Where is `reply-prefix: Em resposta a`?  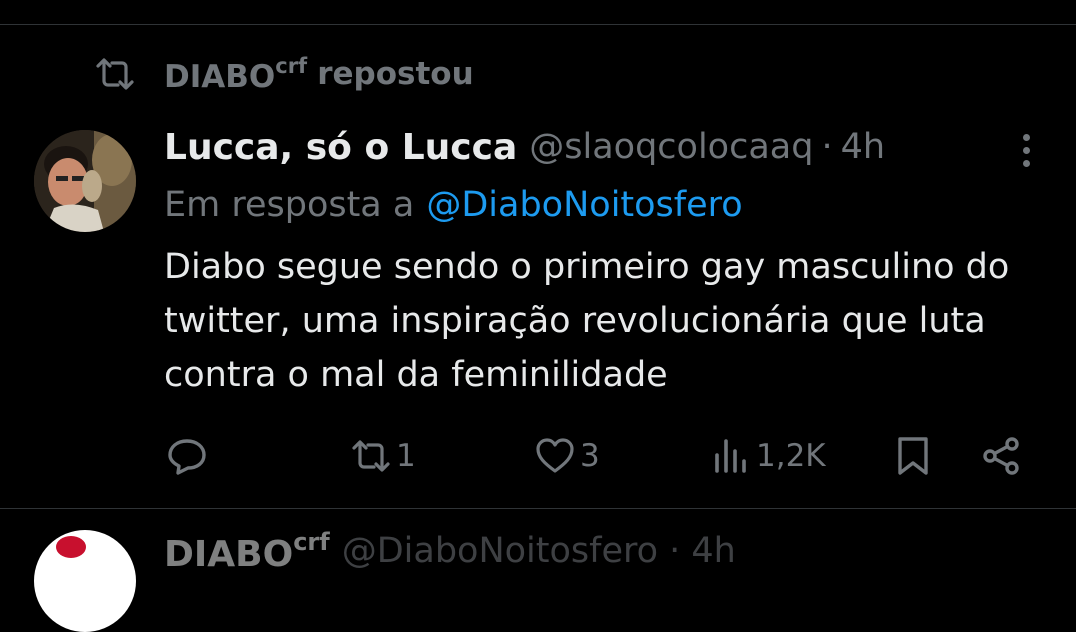 reply-prefix: Em resposta a is located at coordinates (289, 205).